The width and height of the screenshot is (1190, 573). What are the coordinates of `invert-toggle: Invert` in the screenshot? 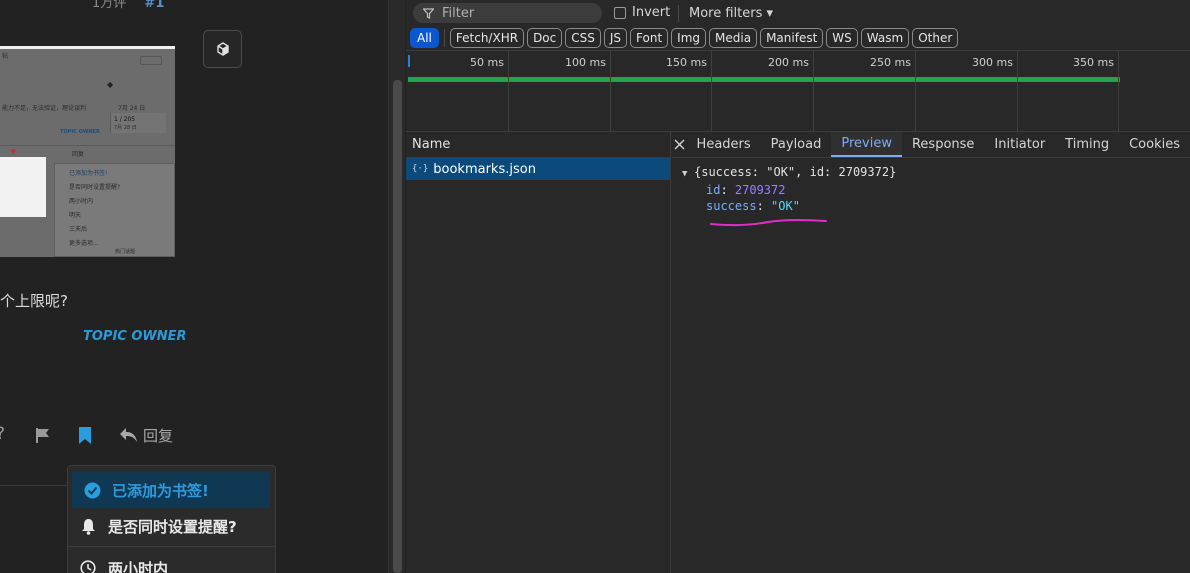 It's located at (642, 12).